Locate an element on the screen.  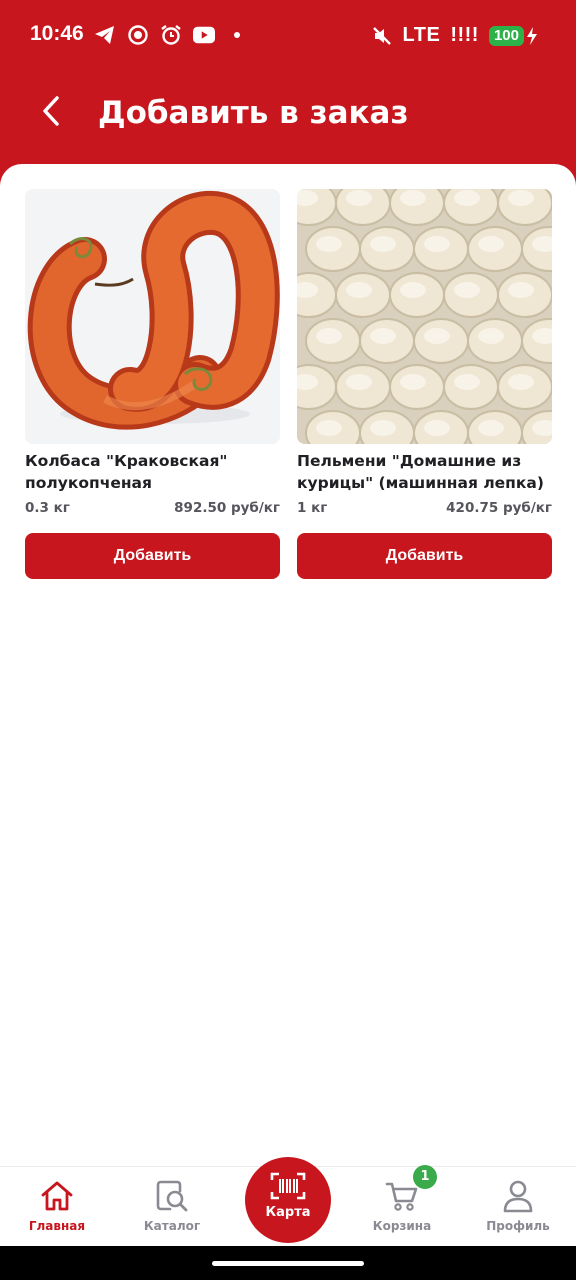
nav-card-label: Карта is located at coordinates (288, 1212).